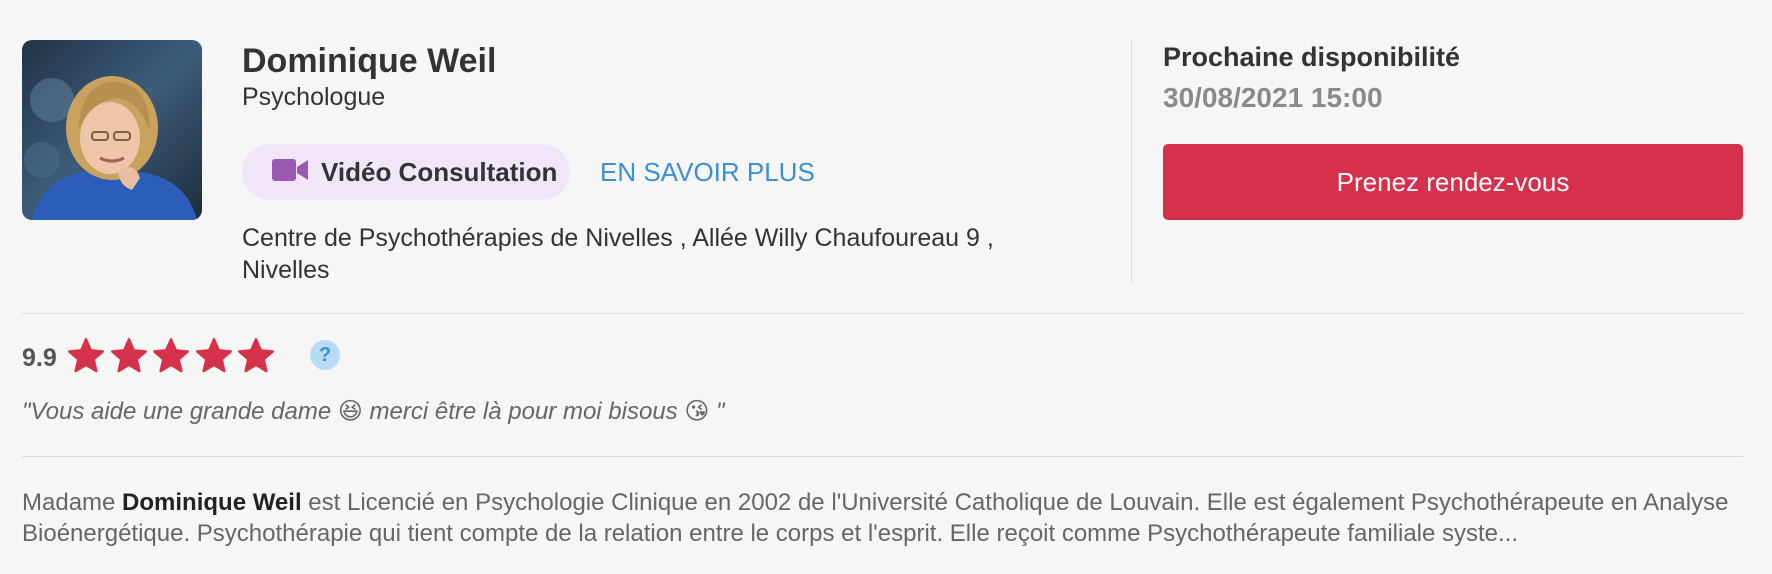 This screenshot has height=574, width=1772. What do you see at coordinates (212, 502) in the screenshot?
I see `bio-name: Dominique Weil` at bounding box center [212, 502].